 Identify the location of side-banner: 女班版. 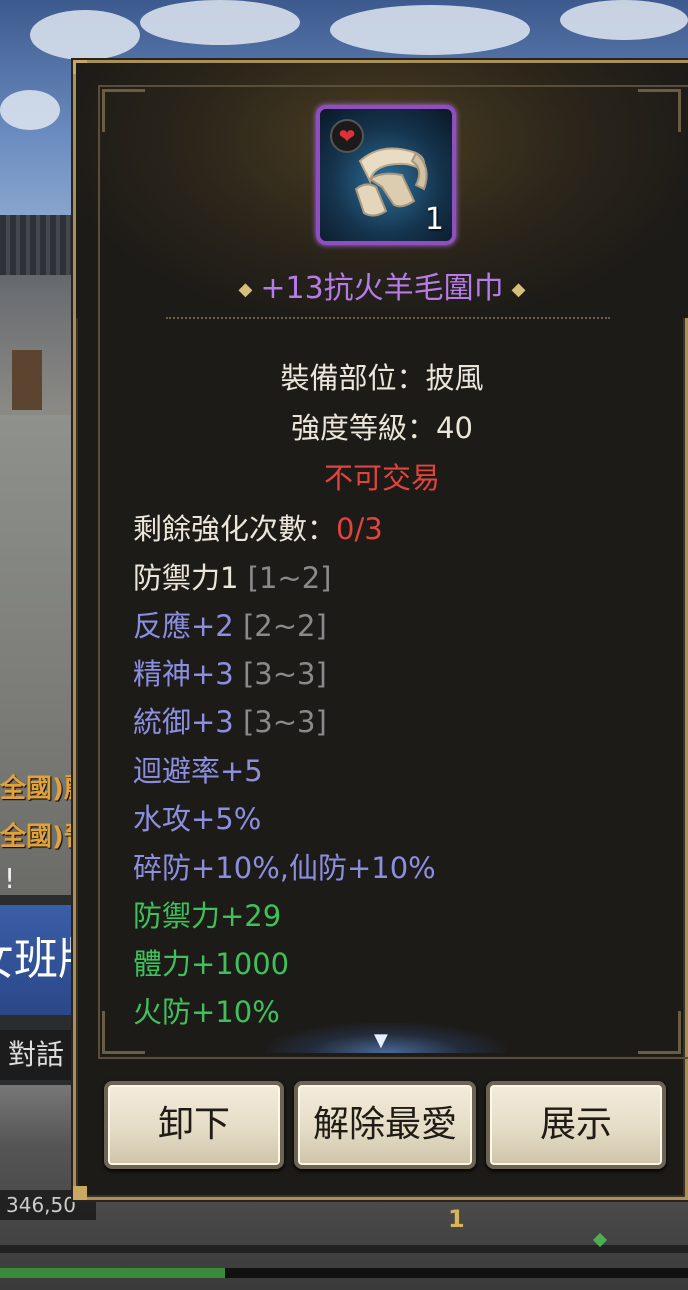
(40, 960).